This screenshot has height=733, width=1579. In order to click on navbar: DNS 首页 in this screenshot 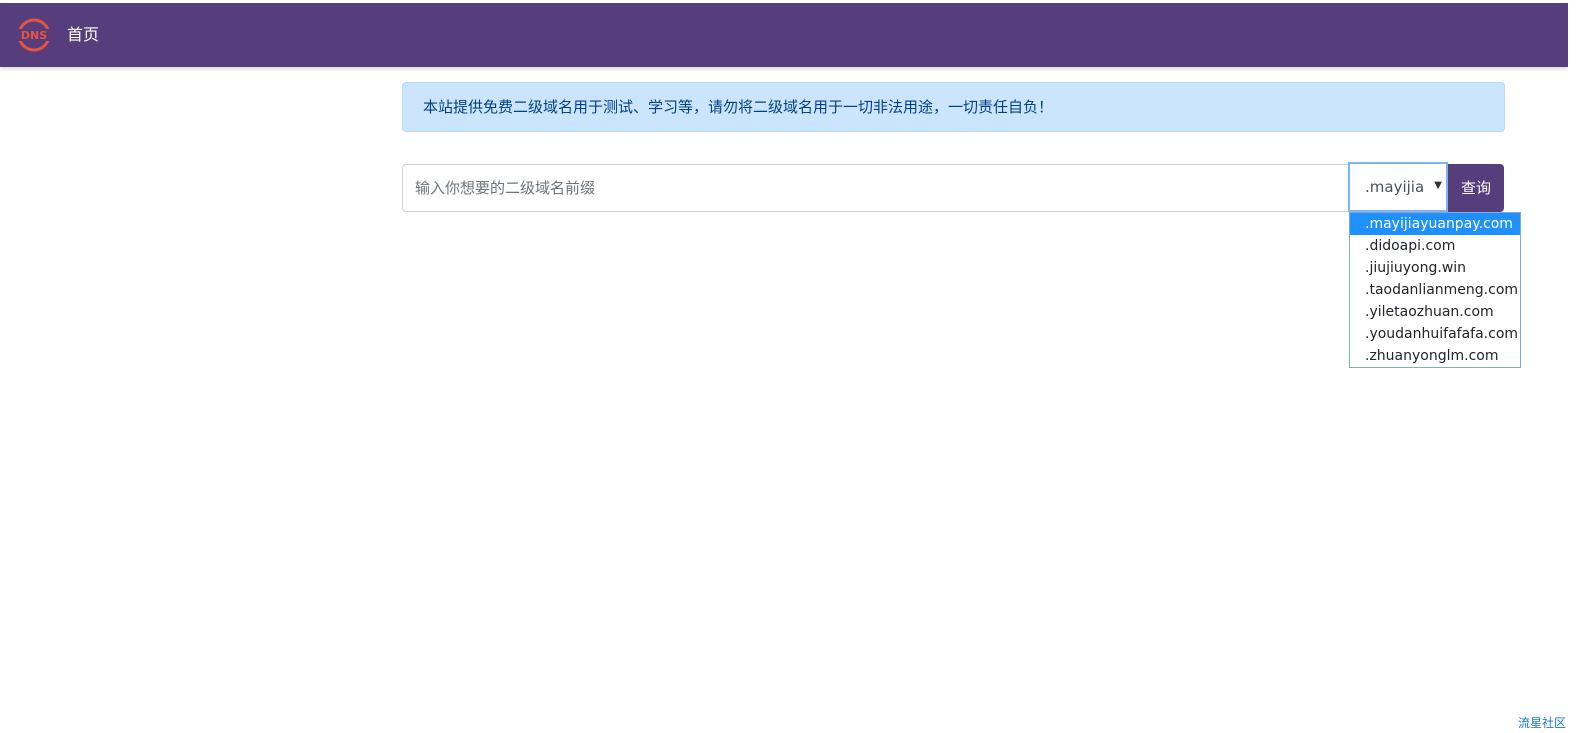, I will do `click(784, 35)`.